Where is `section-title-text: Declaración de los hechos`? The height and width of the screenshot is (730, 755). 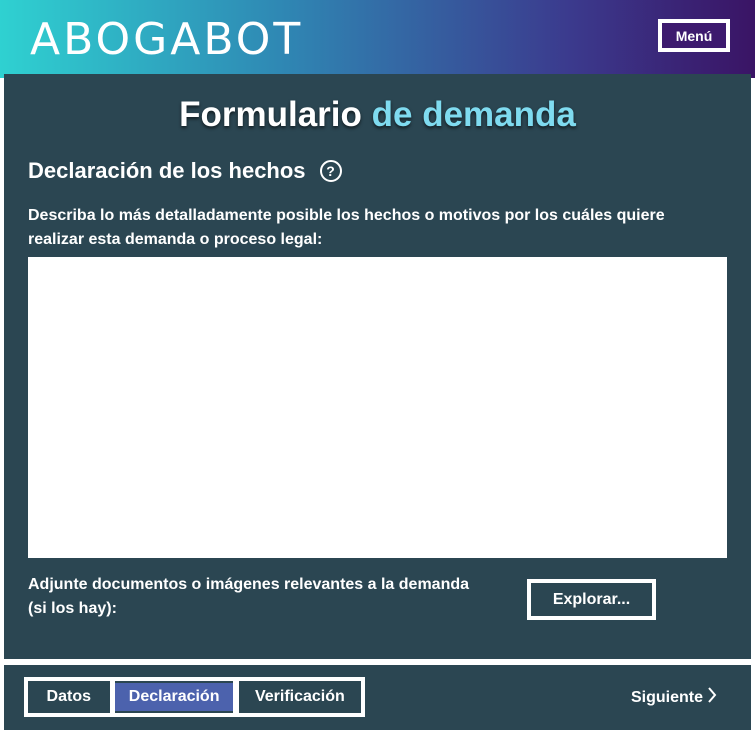 section-title-text: Declaración de los hechos is located at coordinates (167, 170).